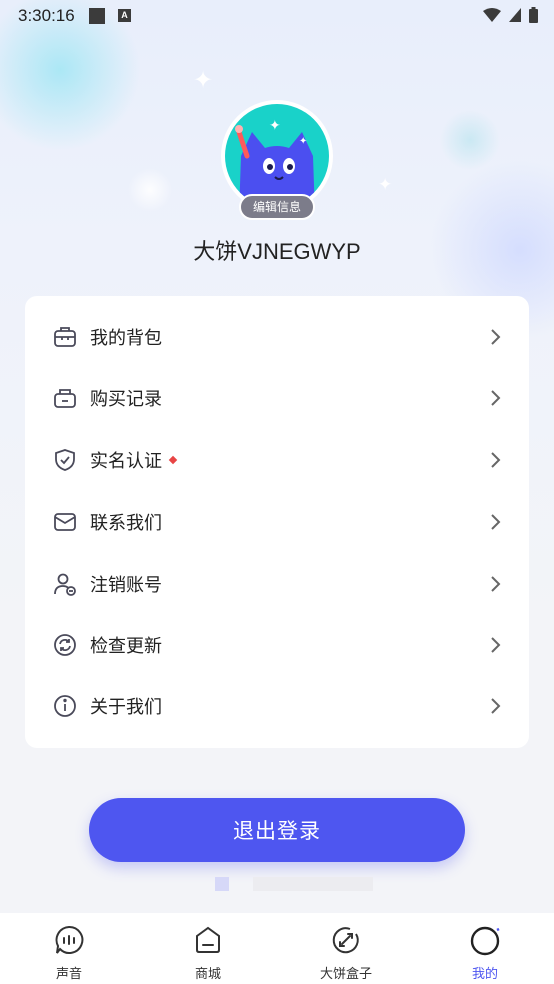  What do you see at coordinates (68, 973) in the screenshot?
I see `nav-label: 声音` at bounding box center [68, 973].